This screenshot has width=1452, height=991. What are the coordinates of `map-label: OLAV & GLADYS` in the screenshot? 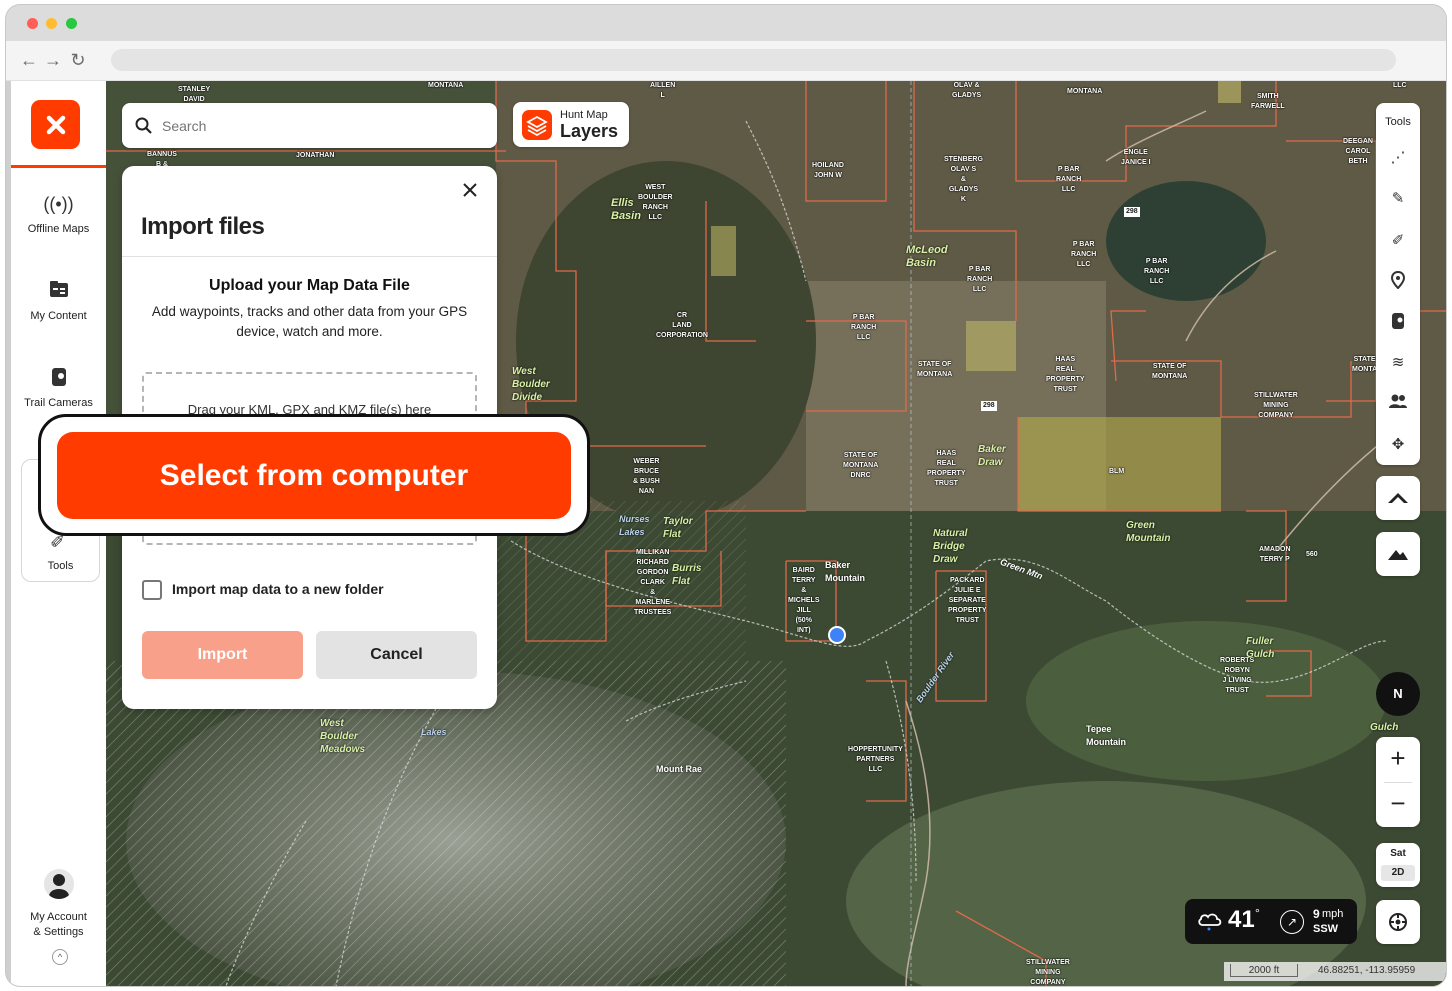 It's located at (967, 90).